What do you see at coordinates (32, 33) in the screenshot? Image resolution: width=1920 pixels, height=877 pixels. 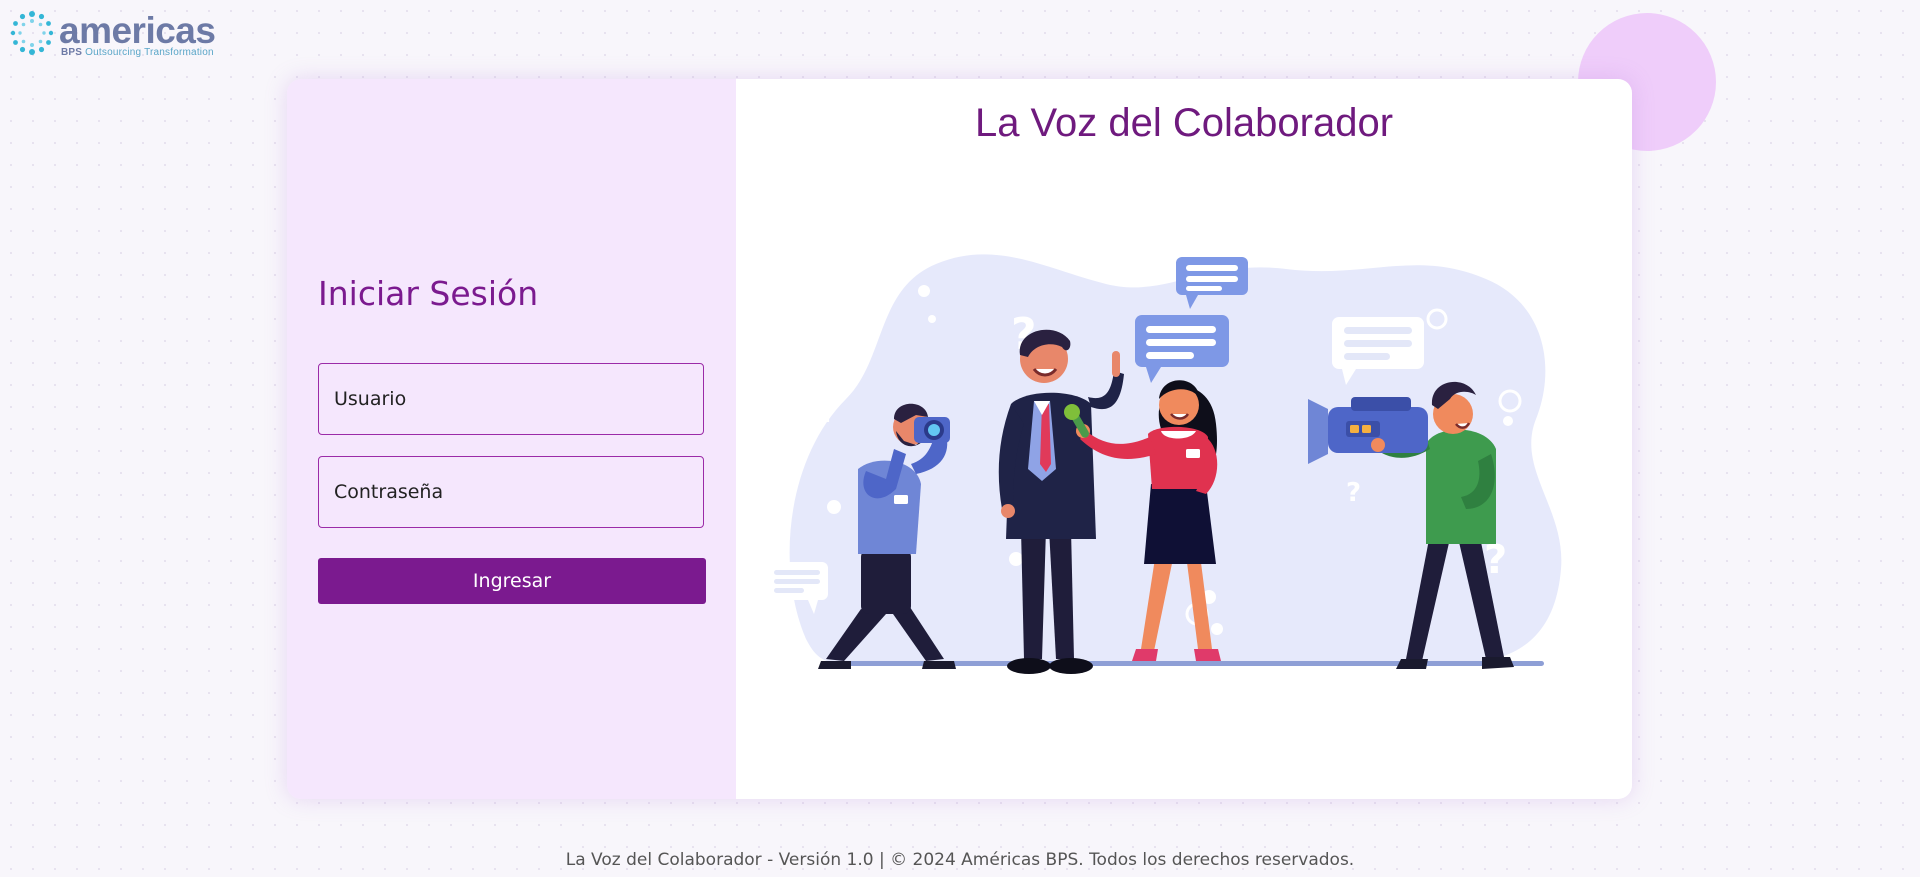 I see `logo-dots-icon` at bounding box center [32, 33].